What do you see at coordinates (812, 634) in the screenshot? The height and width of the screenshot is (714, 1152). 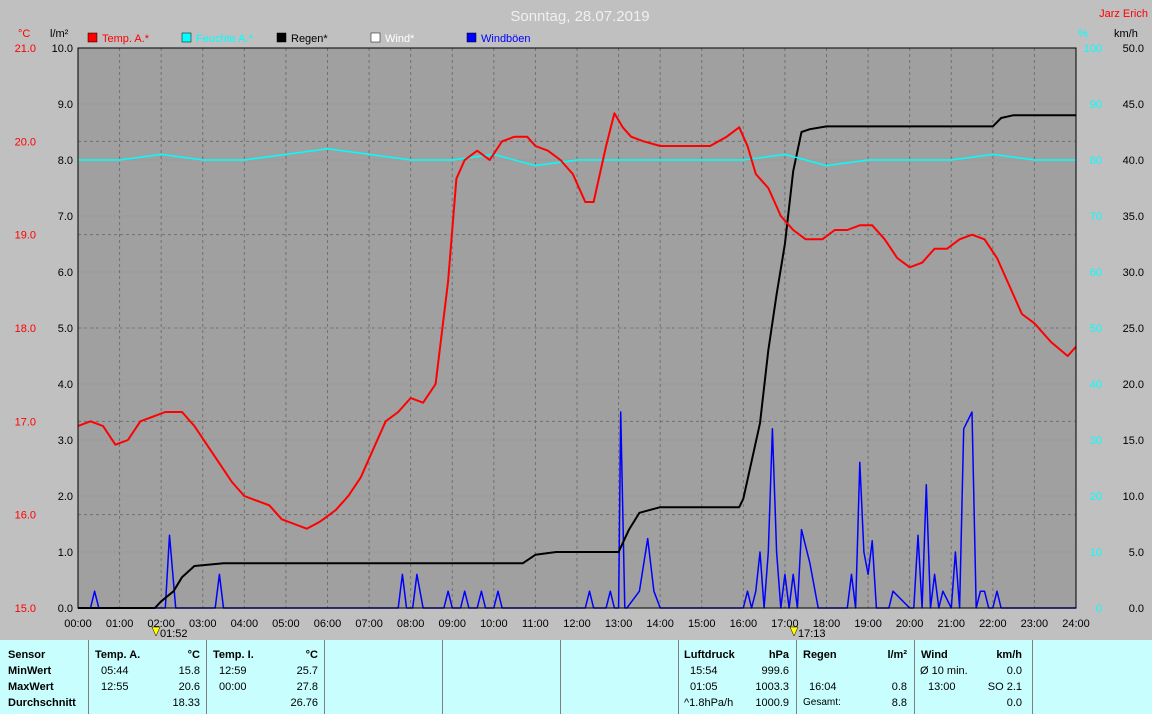 I see `marker-2-label: 17:13` at bounding box center [812, 634].